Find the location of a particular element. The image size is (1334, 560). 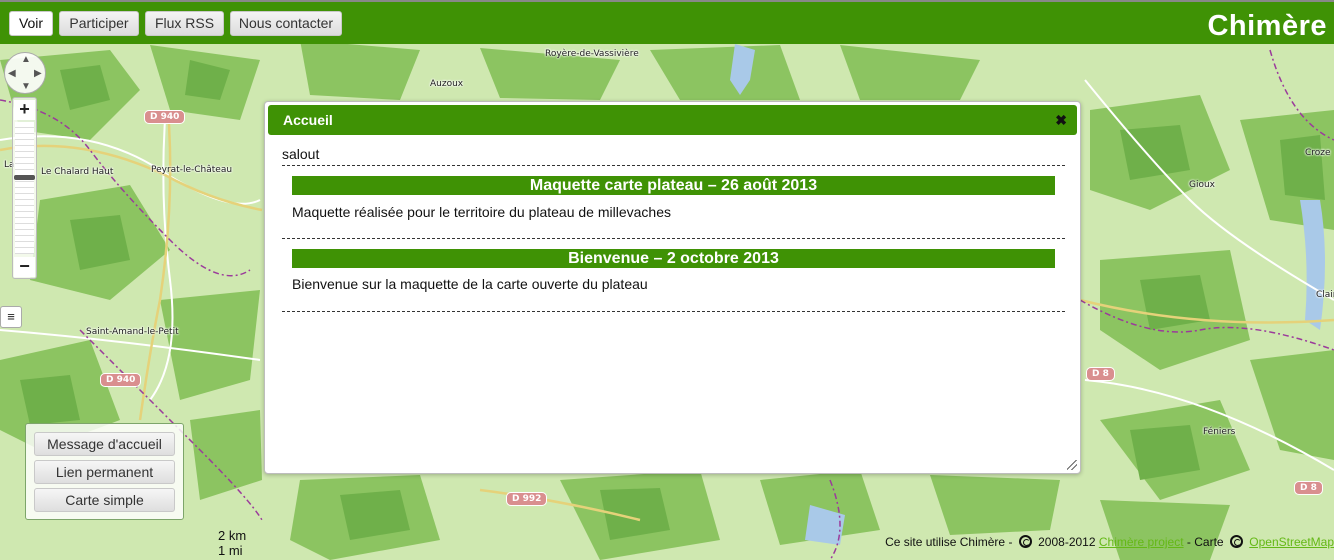

map-label-auzoux: Auzoux is located at coordinates (447, 84).